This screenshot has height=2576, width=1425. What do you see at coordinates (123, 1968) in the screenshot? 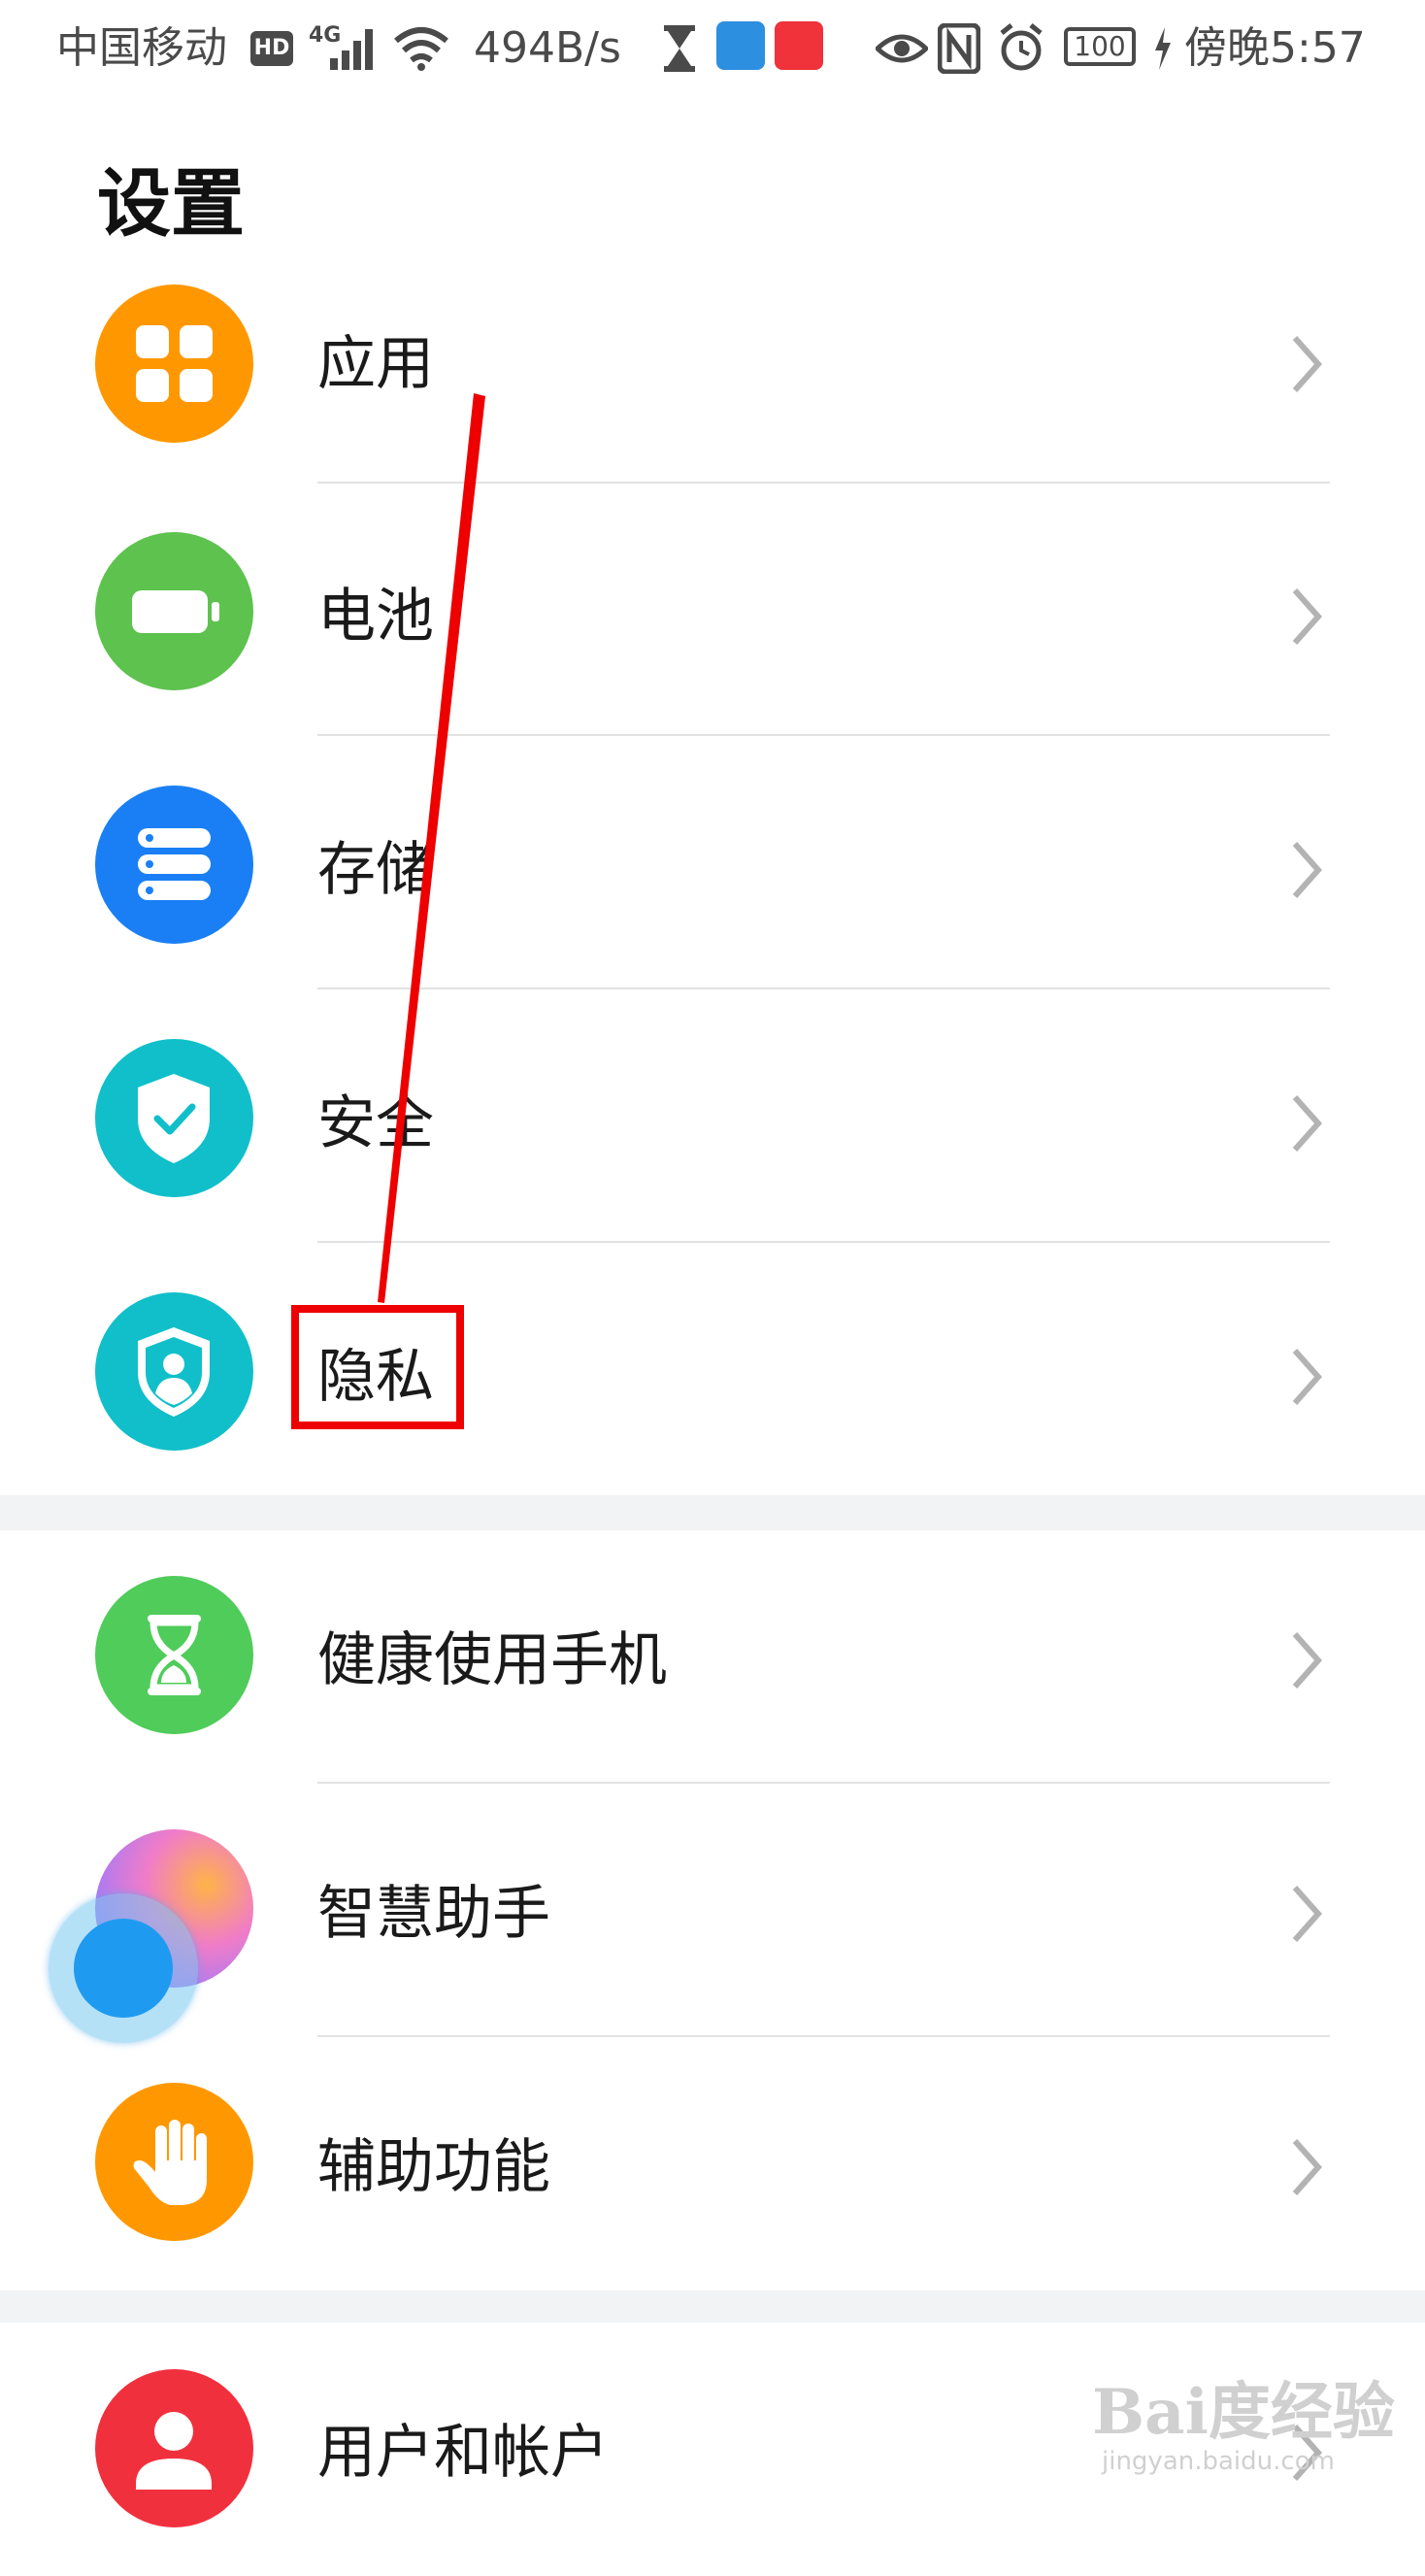
I see `floating-navigation-ball` at bounding box center [123, 1968].